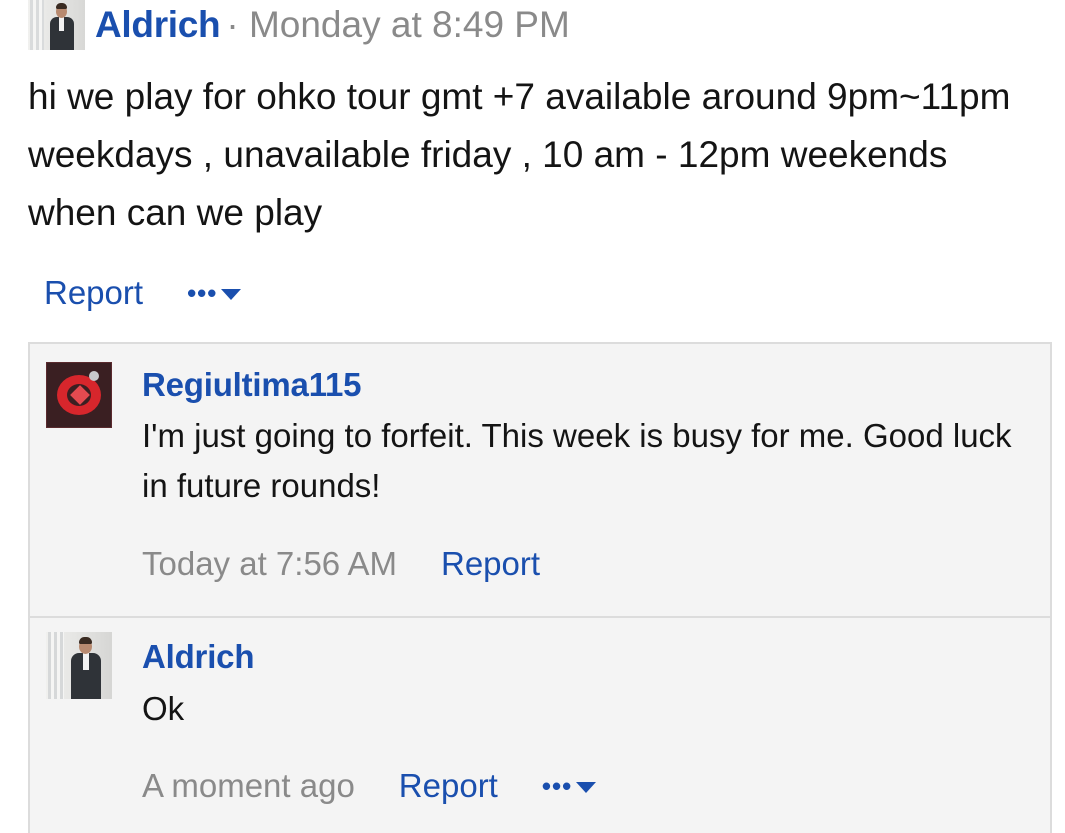 The width and height of the screenshot is (1065, 833). What do you see at coordinates (158, 25) in the screenshot?
I see `post-author-name: Aldrich` at bounding box center [158, 25].